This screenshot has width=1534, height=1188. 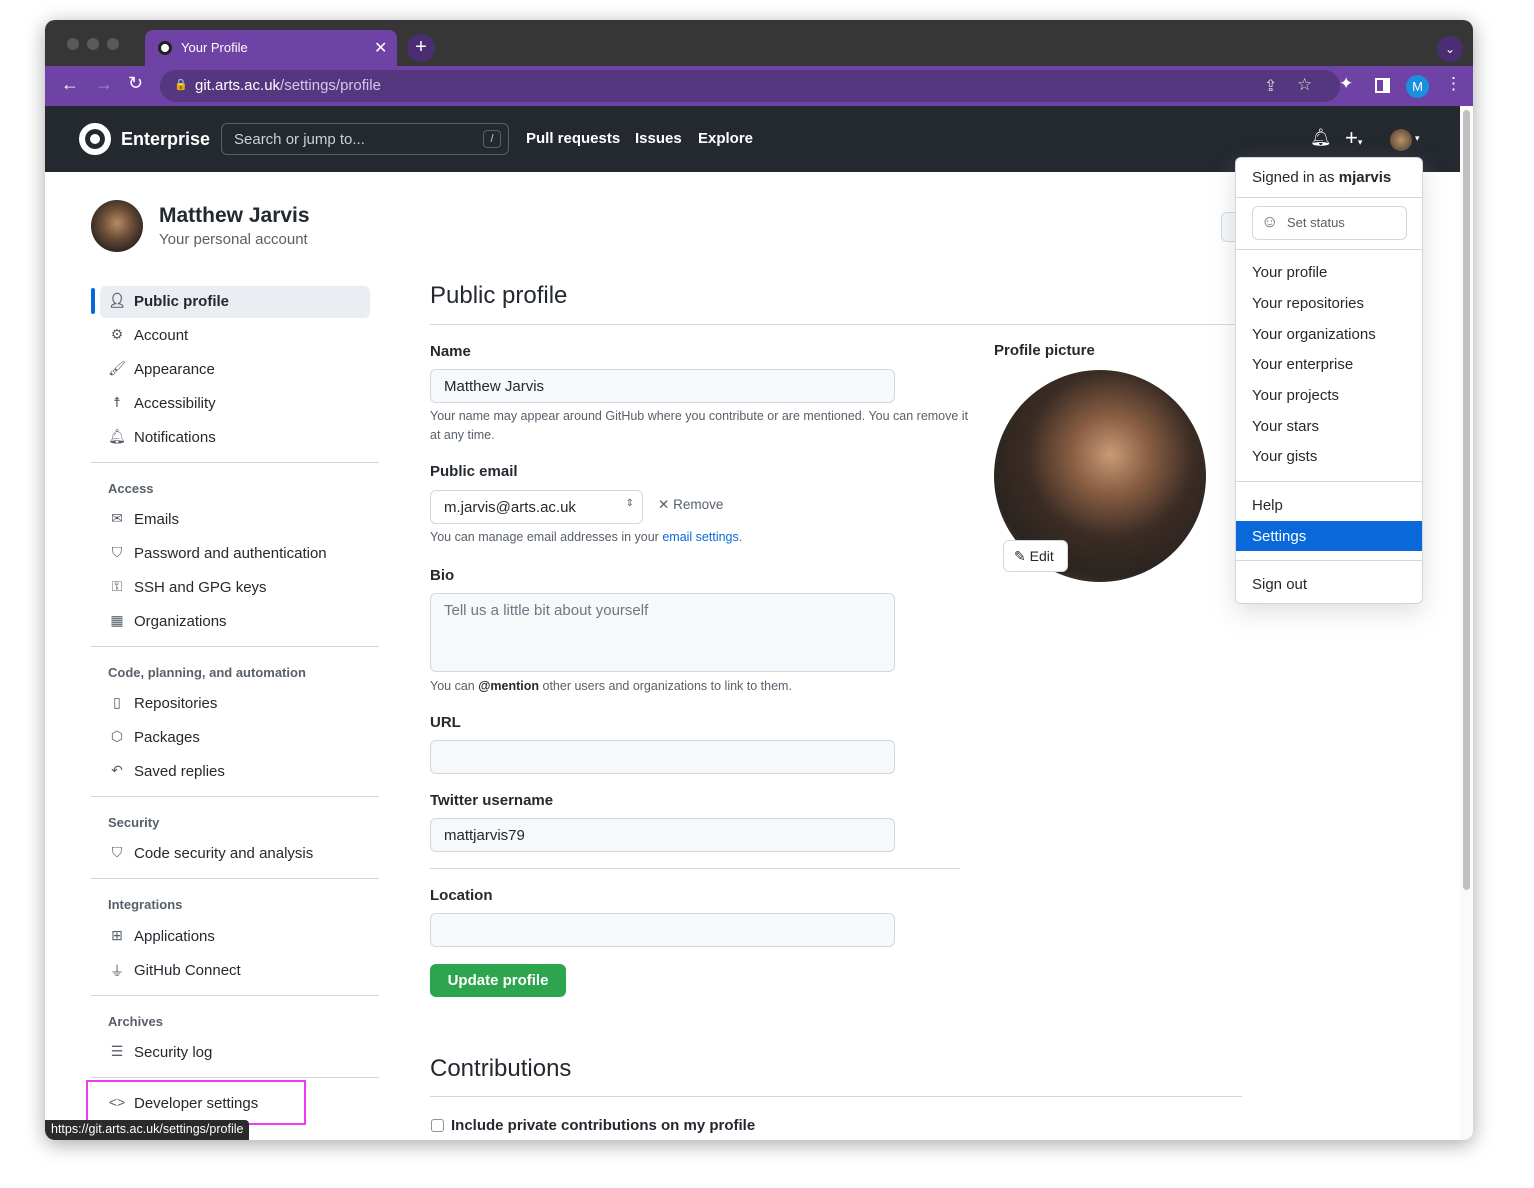 I want to click on address-bar: 🔒 git.arts.ac.uk/settings/profile ⇪ ☆, so click(x=750, y=86).